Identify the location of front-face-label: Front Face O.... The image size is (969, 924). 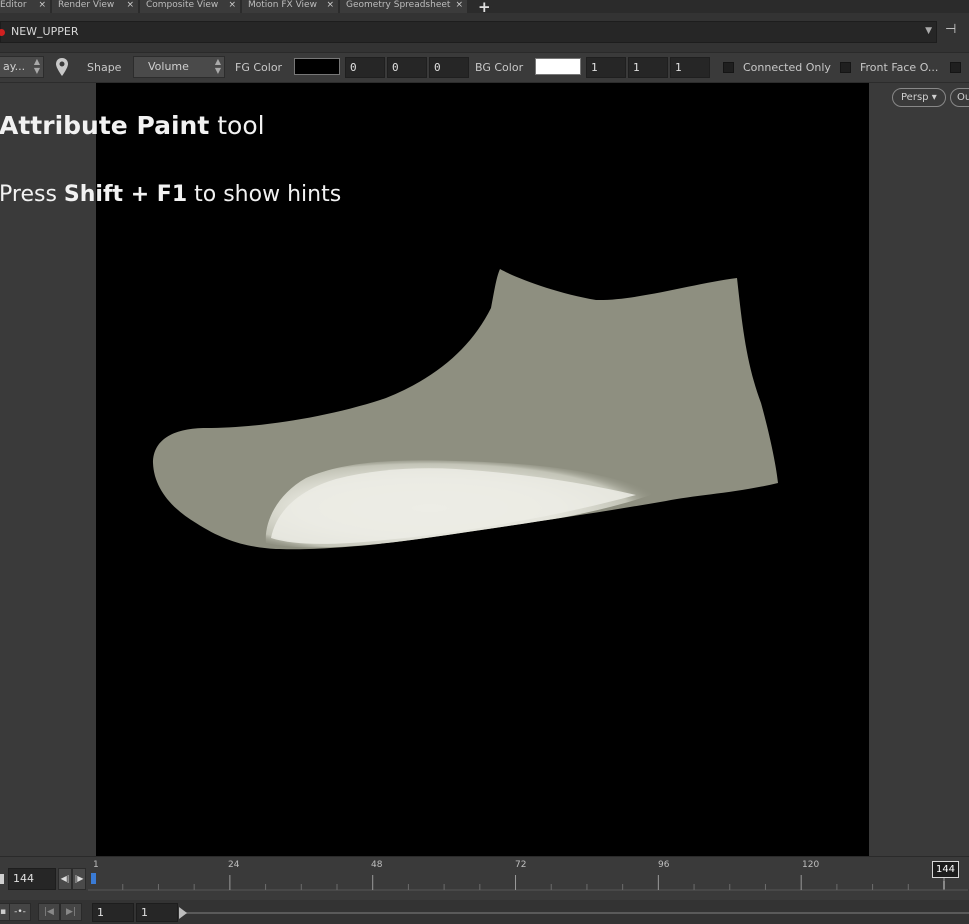
(899, 67).